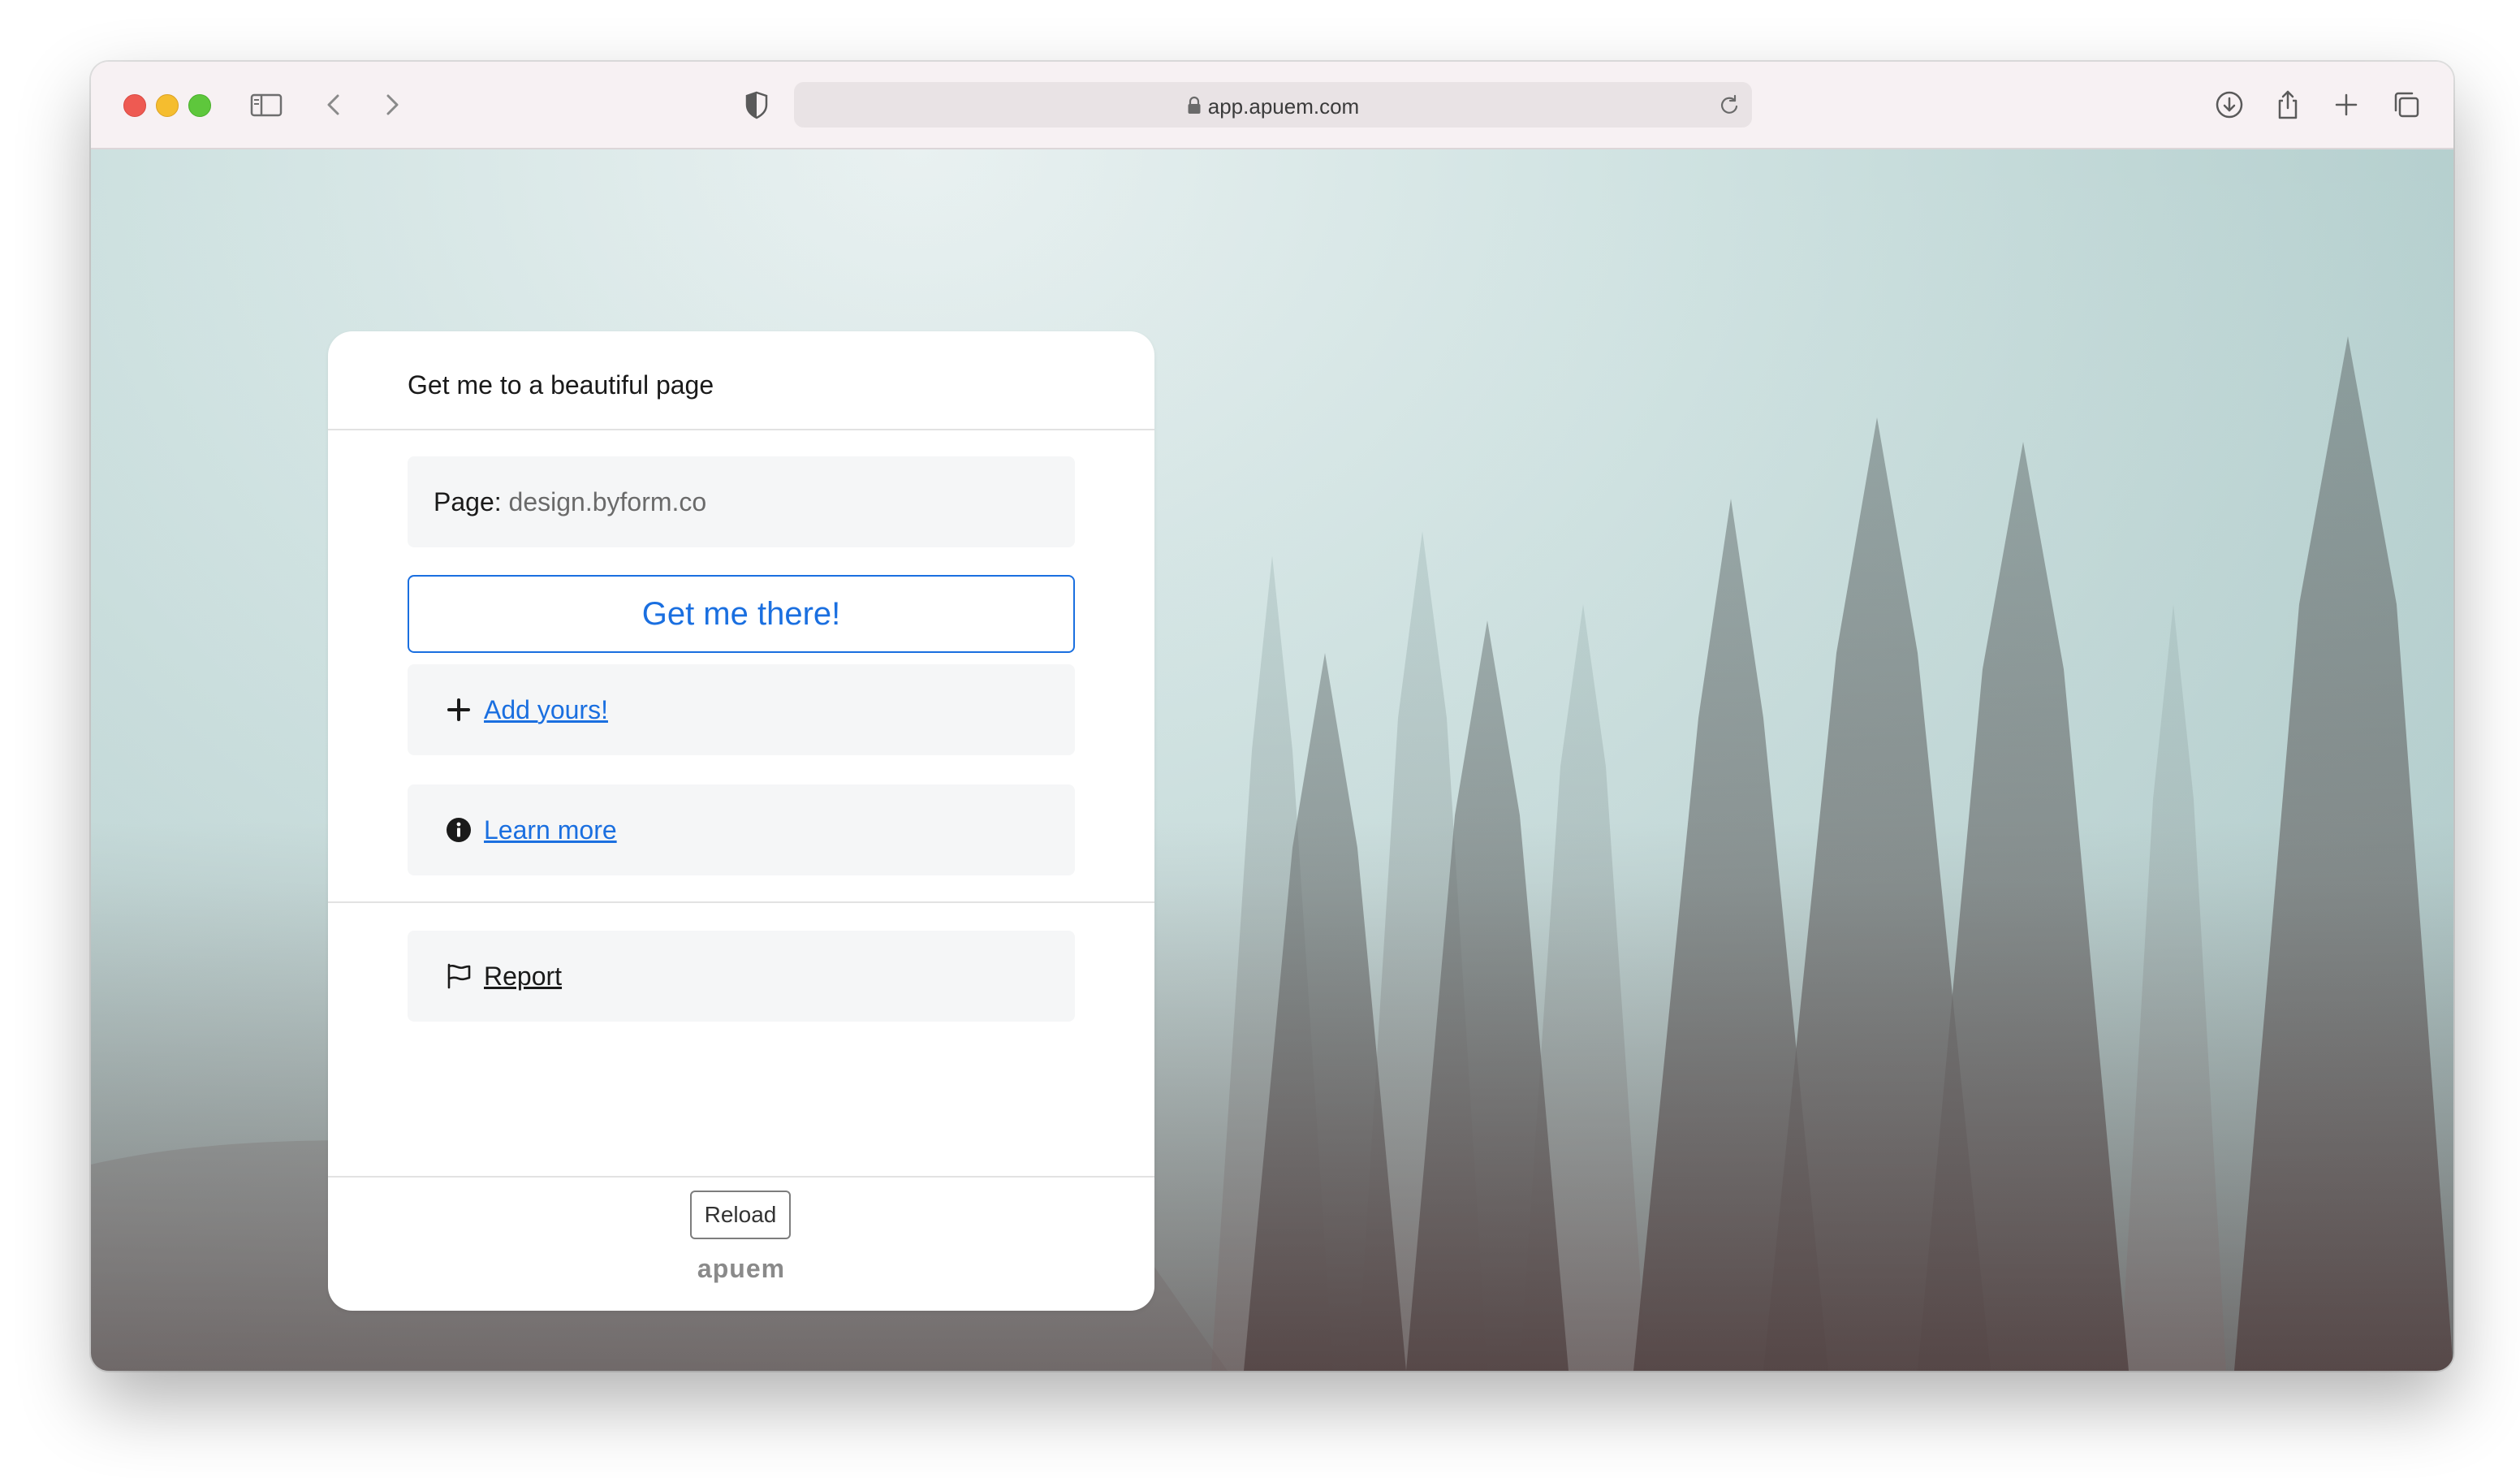 This screenshot has height=1478, width=2520. What do you see at coordinates (740, 1215) in the screenshot?
I see `reload-button: Reload` at bounding box center [740, 1215].